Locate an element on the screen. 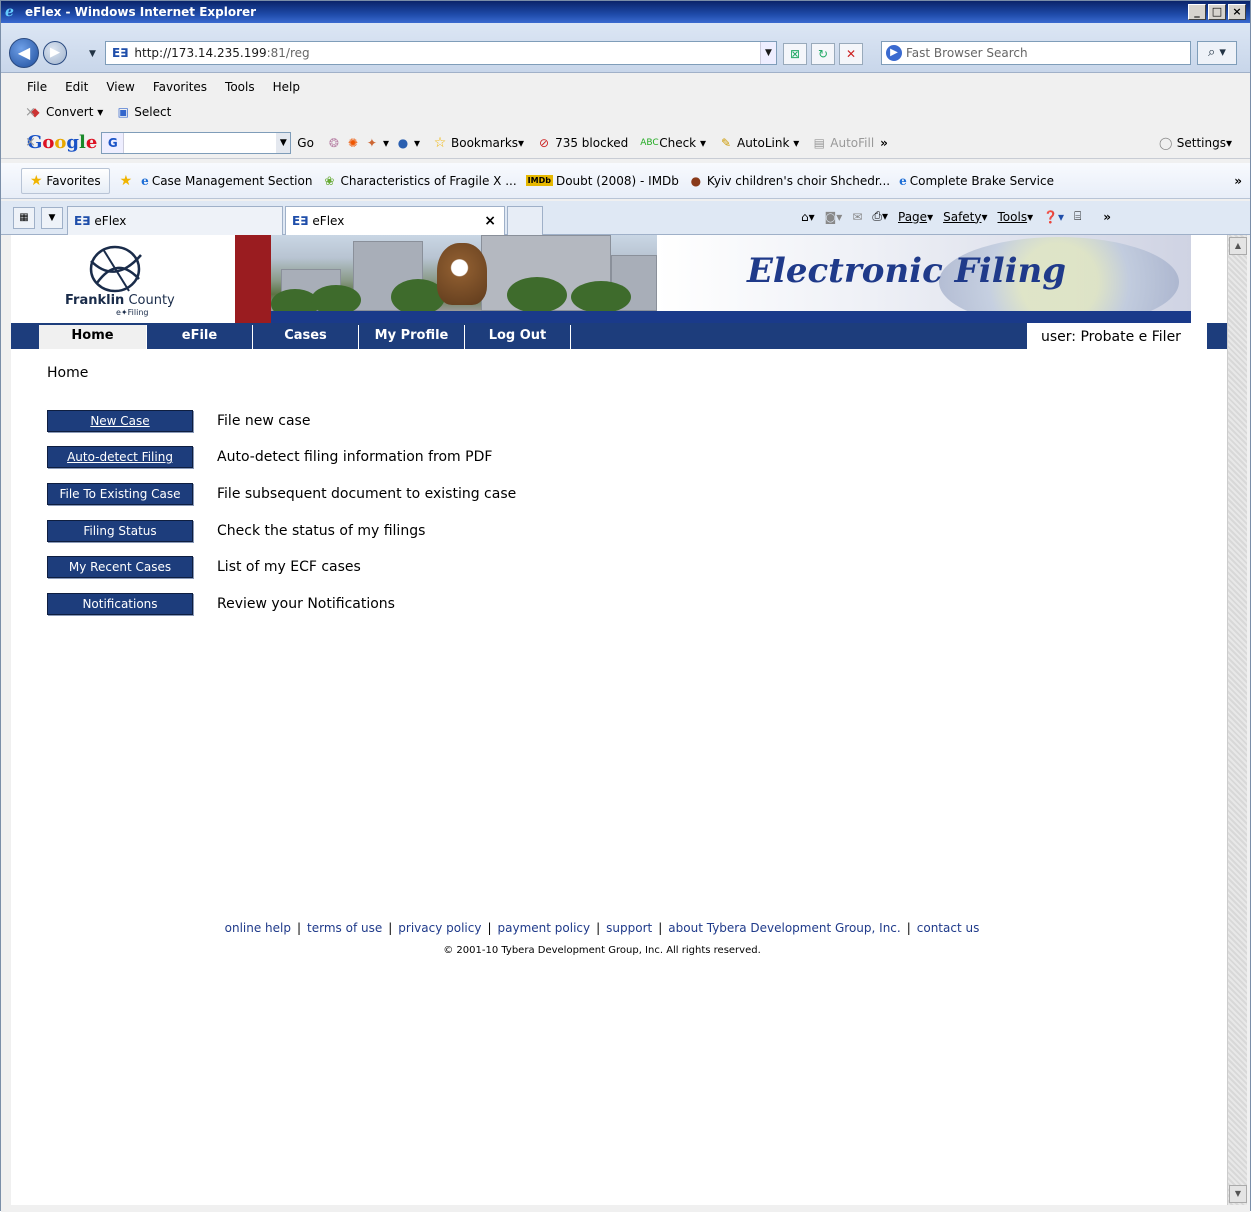 This screenshot has width=1251, height=1212. help-icon: ❓▾ is located at coordinates (1053, 217).